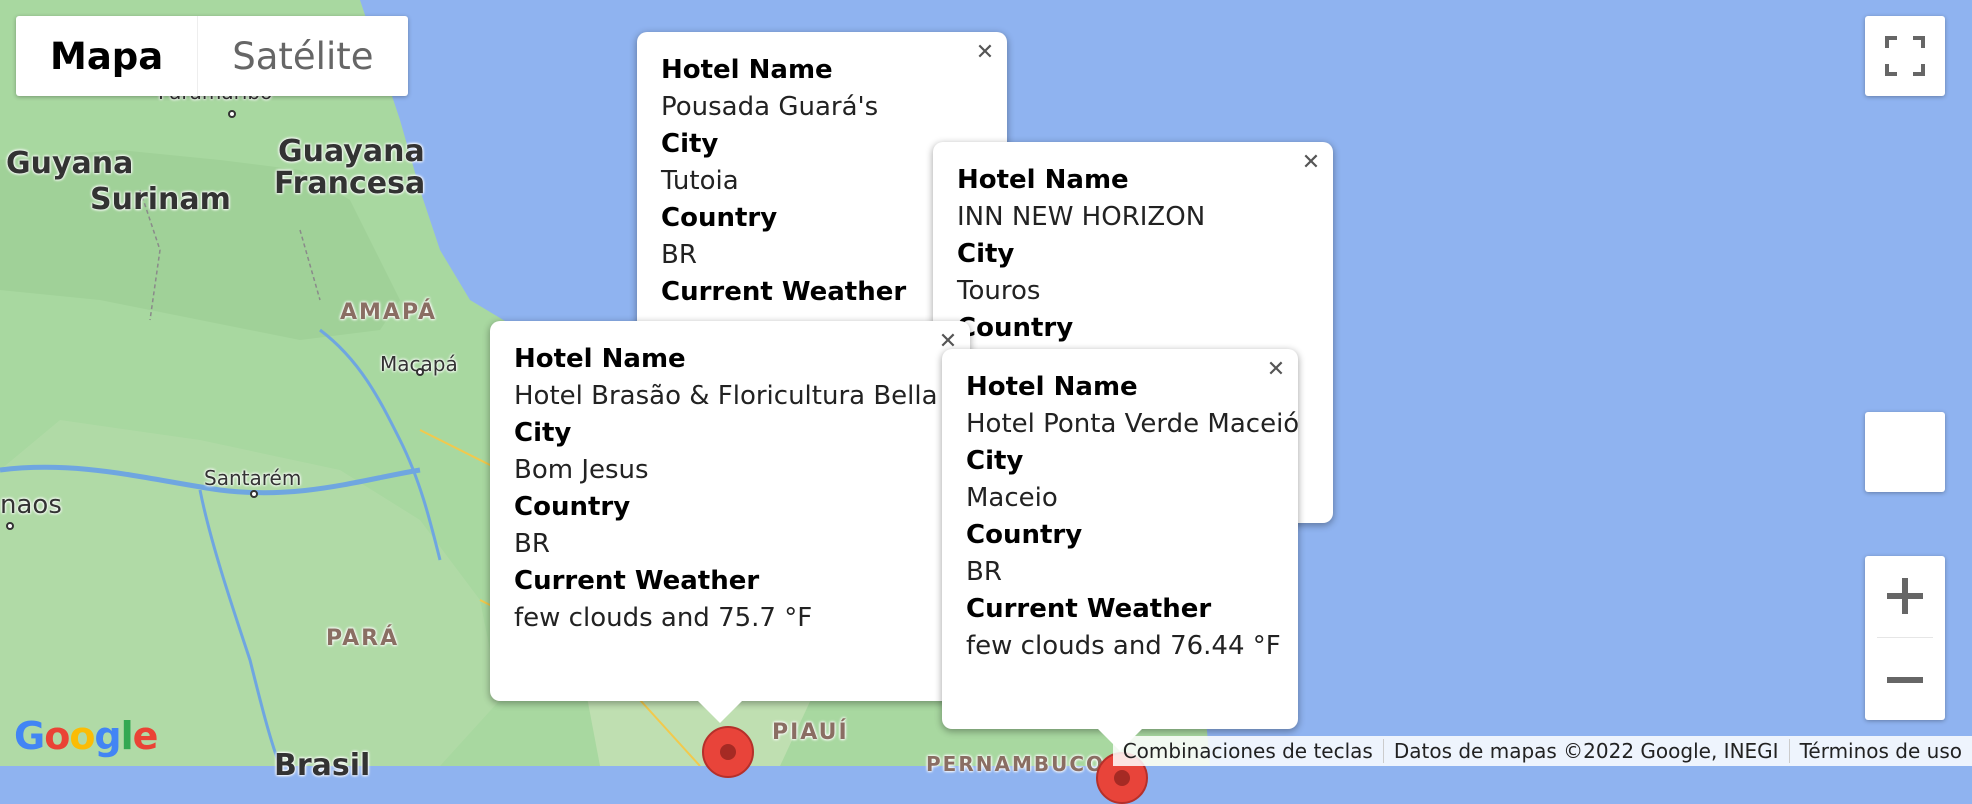 Image resolution: width=1972 pixels, height=804 pixels. I want to click on map-type-control: Mapa Satélite, so click(212, 56).